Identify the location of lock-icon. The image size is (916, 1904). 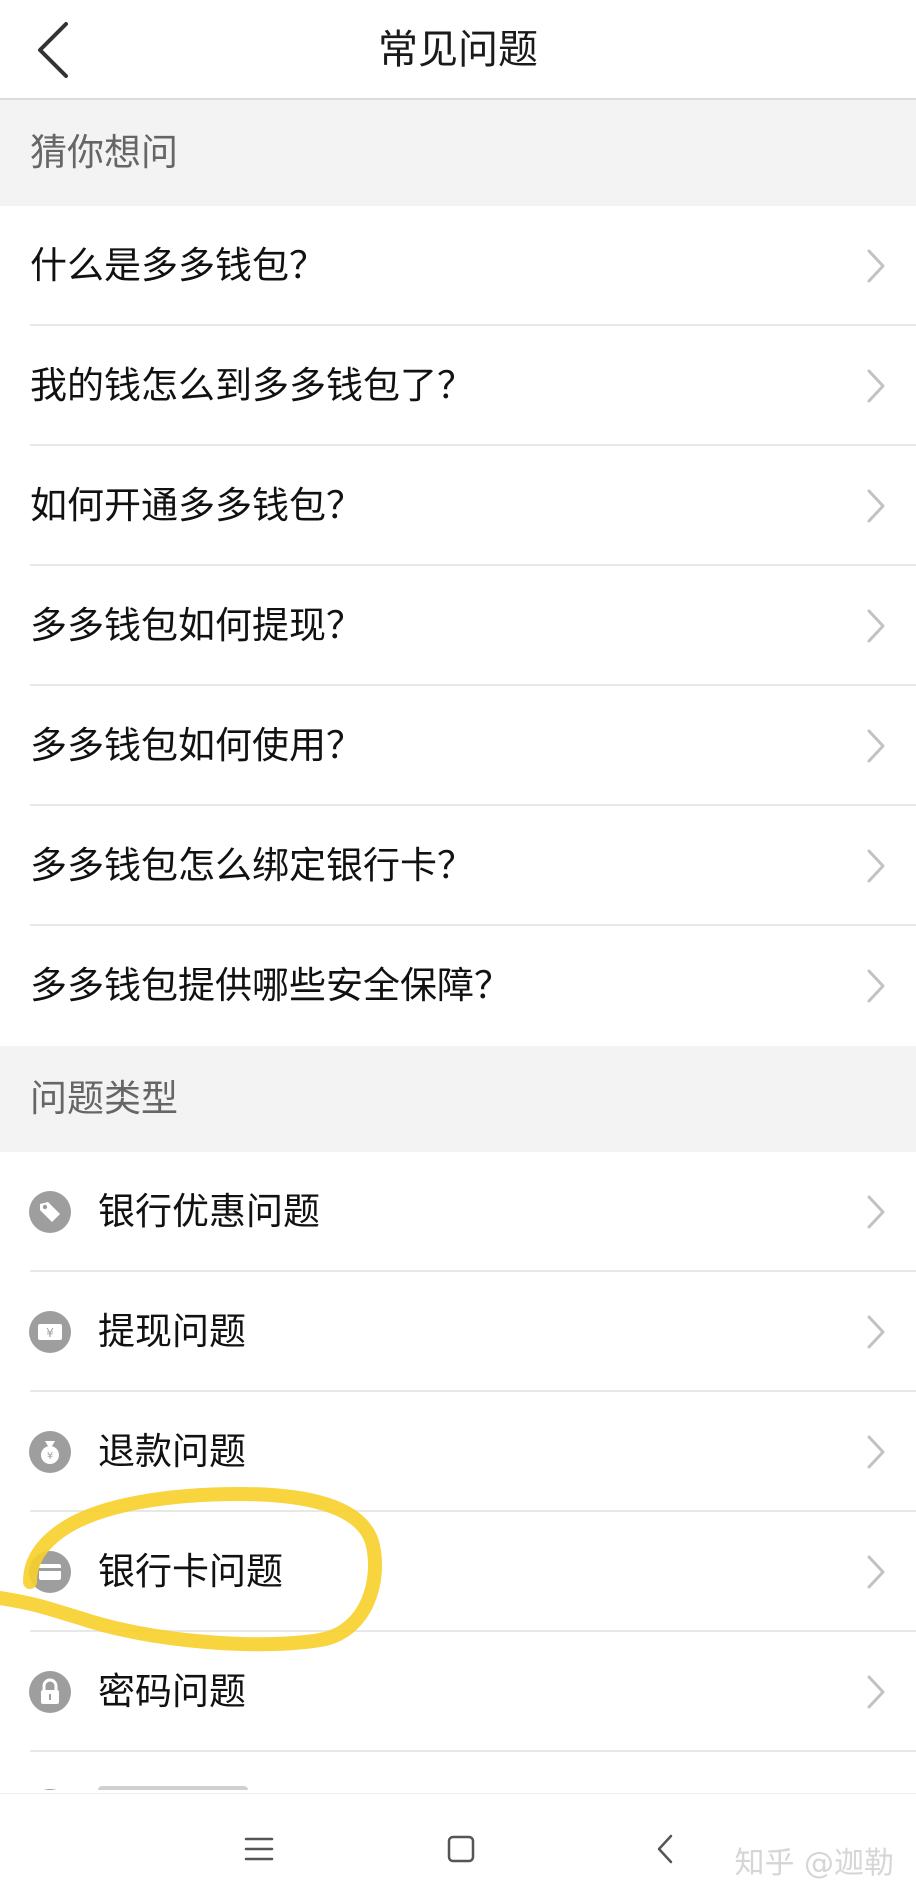
(50, 1692).